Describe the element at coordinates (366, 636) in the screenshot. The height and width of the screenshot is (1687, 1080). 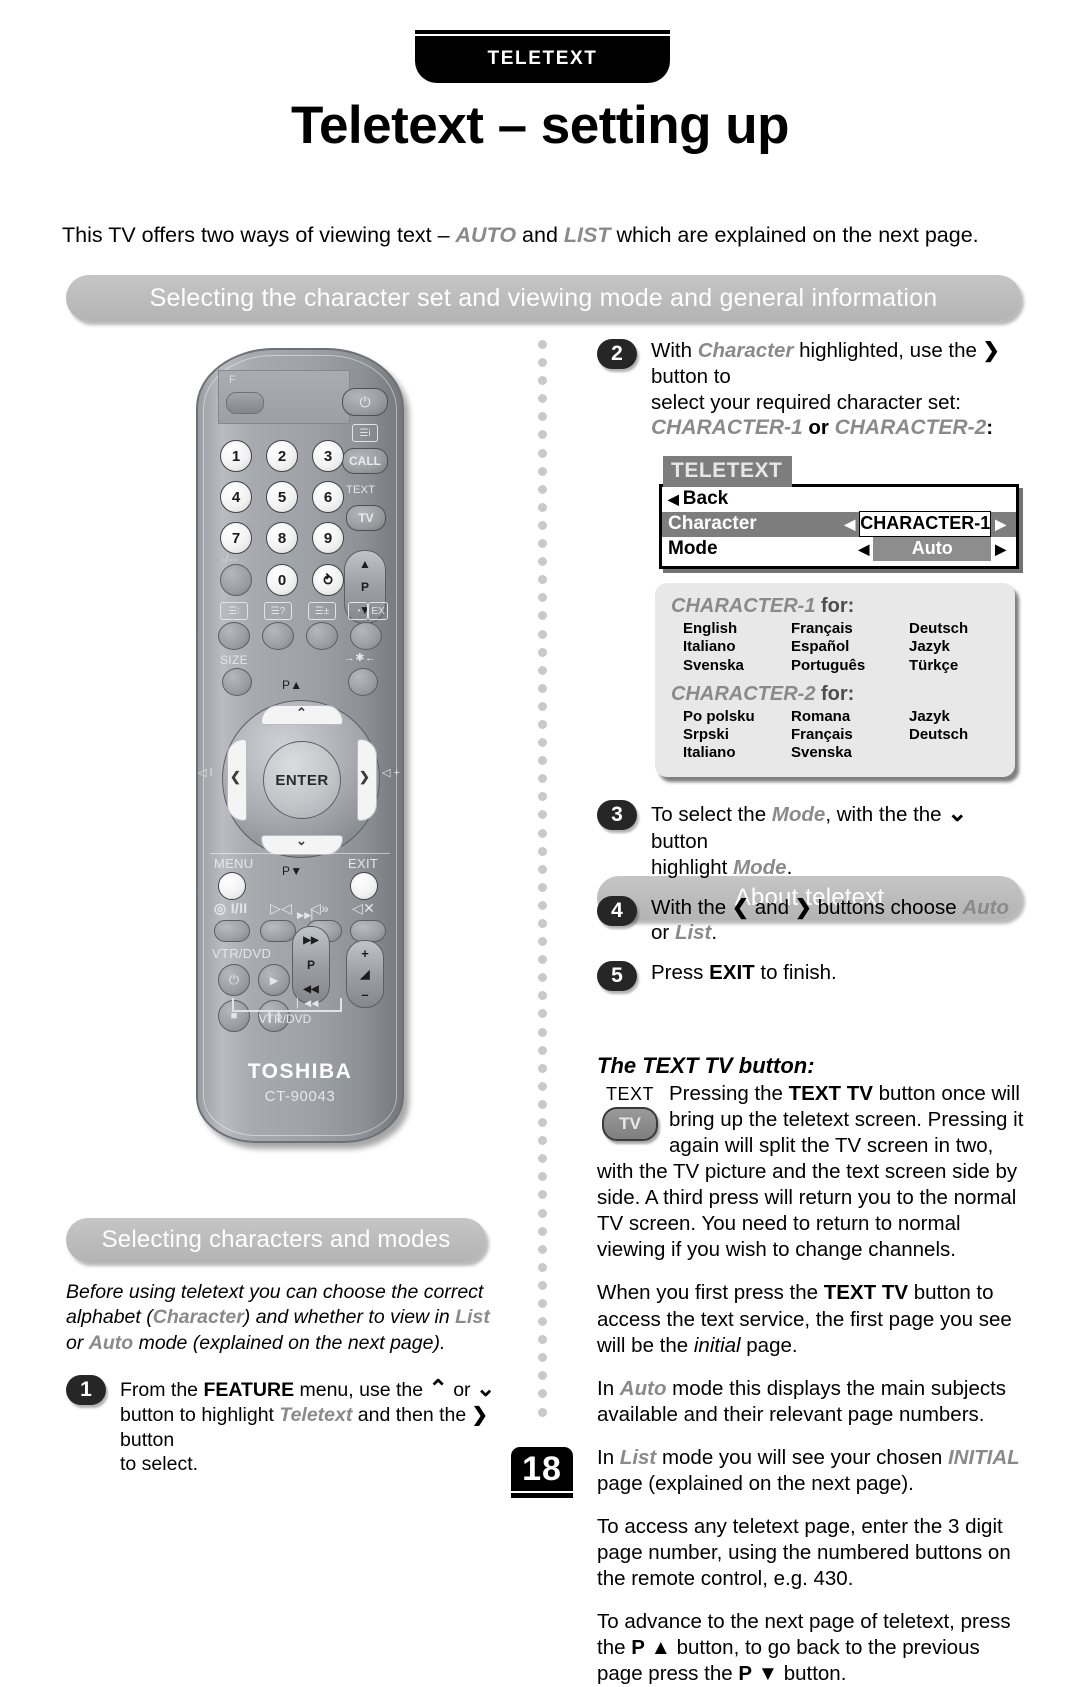
I see `teletext-time-button` at that location.